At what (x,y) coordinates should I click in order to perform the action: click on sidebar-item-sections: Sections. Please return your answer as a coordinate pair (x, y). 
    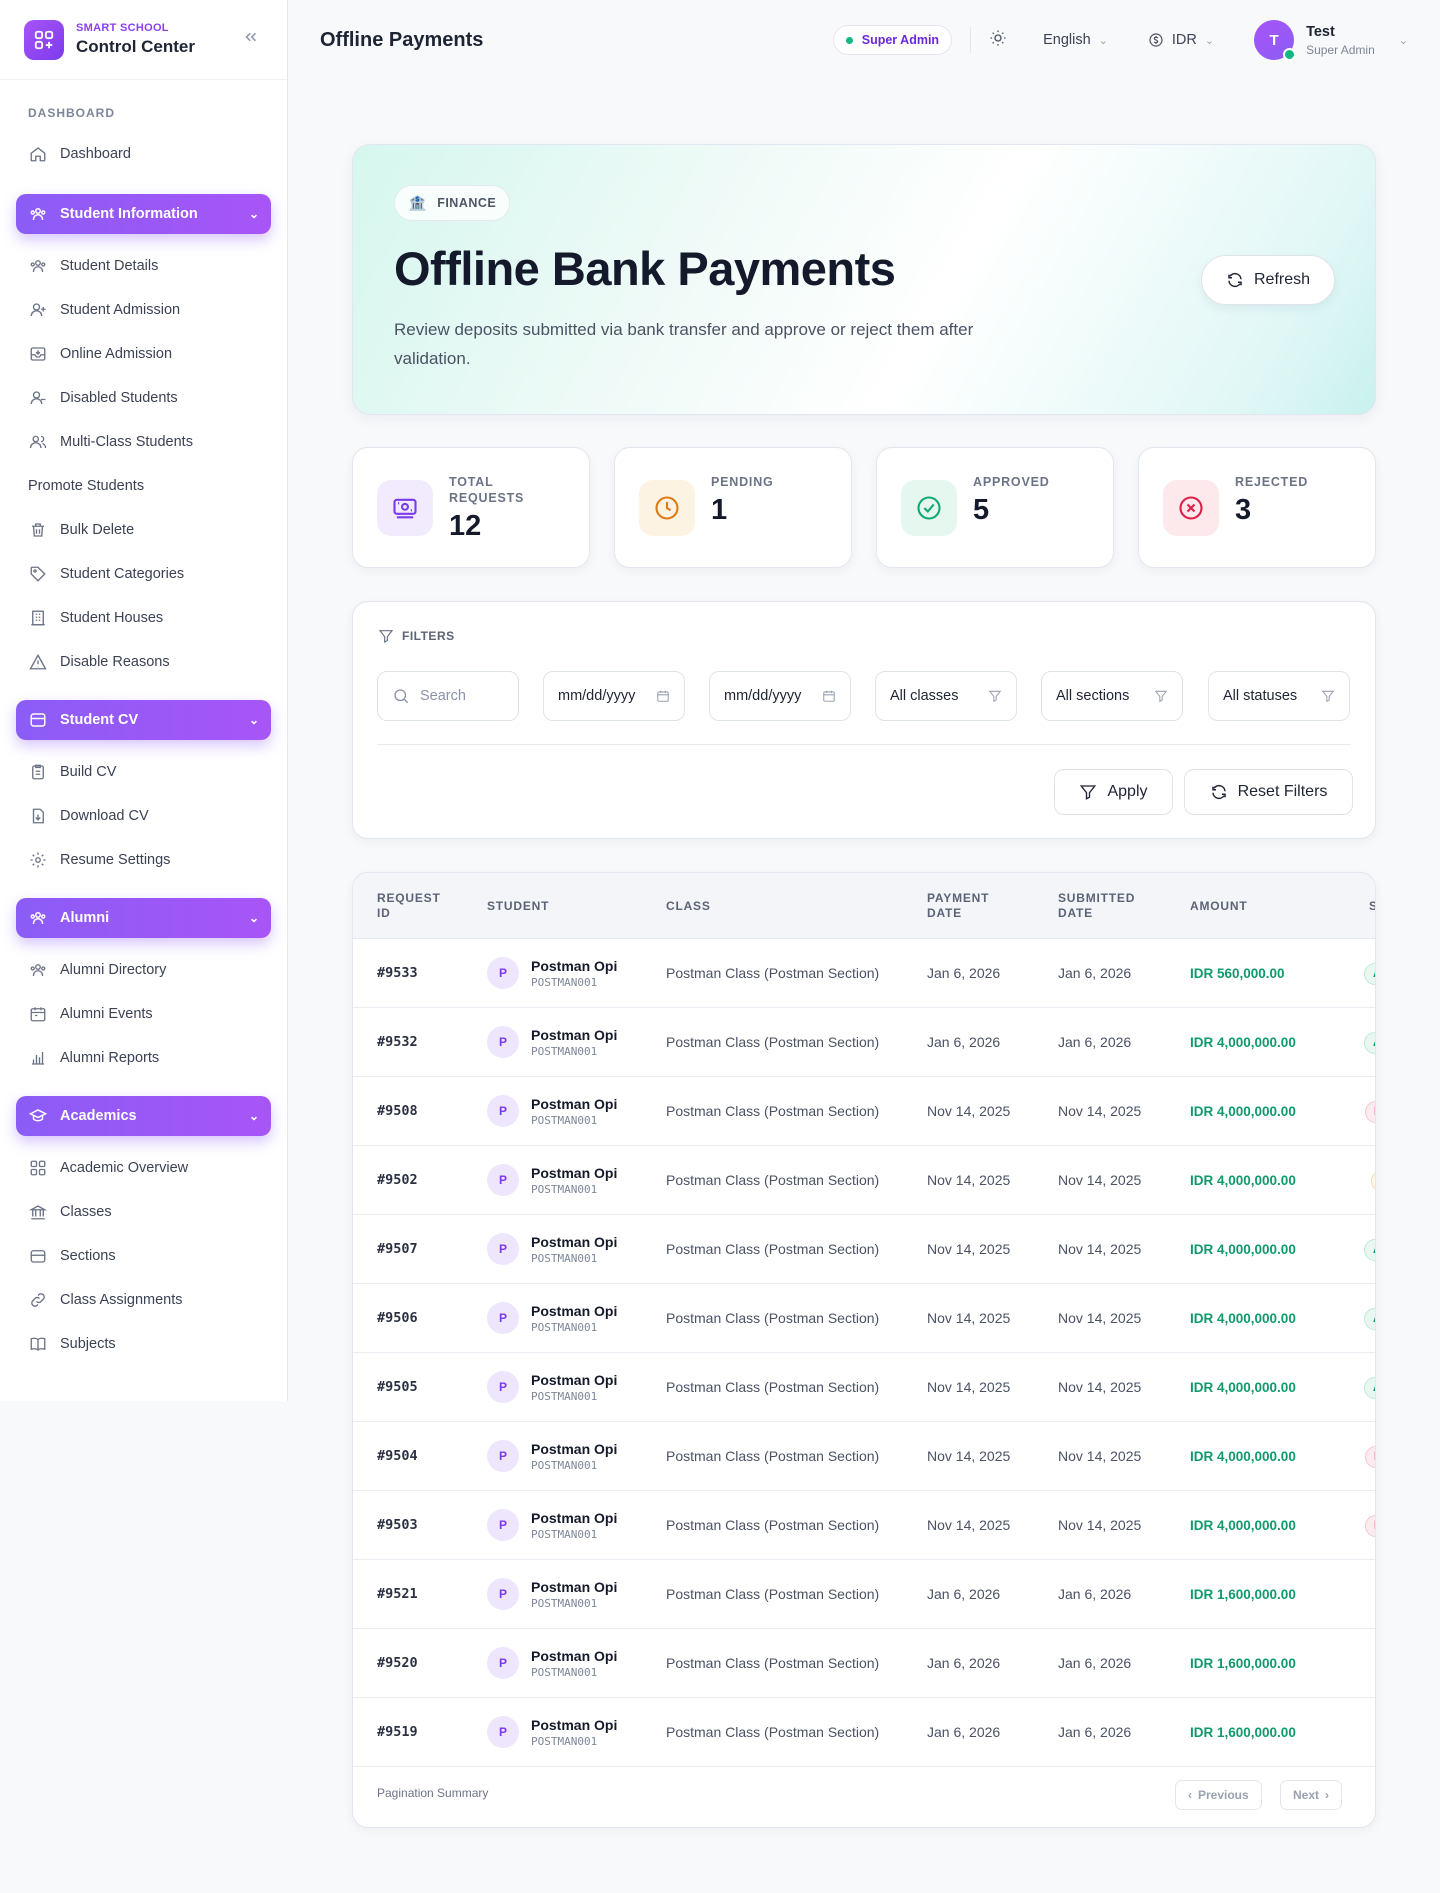
    Looking at the image, I should click on (143, 1256).